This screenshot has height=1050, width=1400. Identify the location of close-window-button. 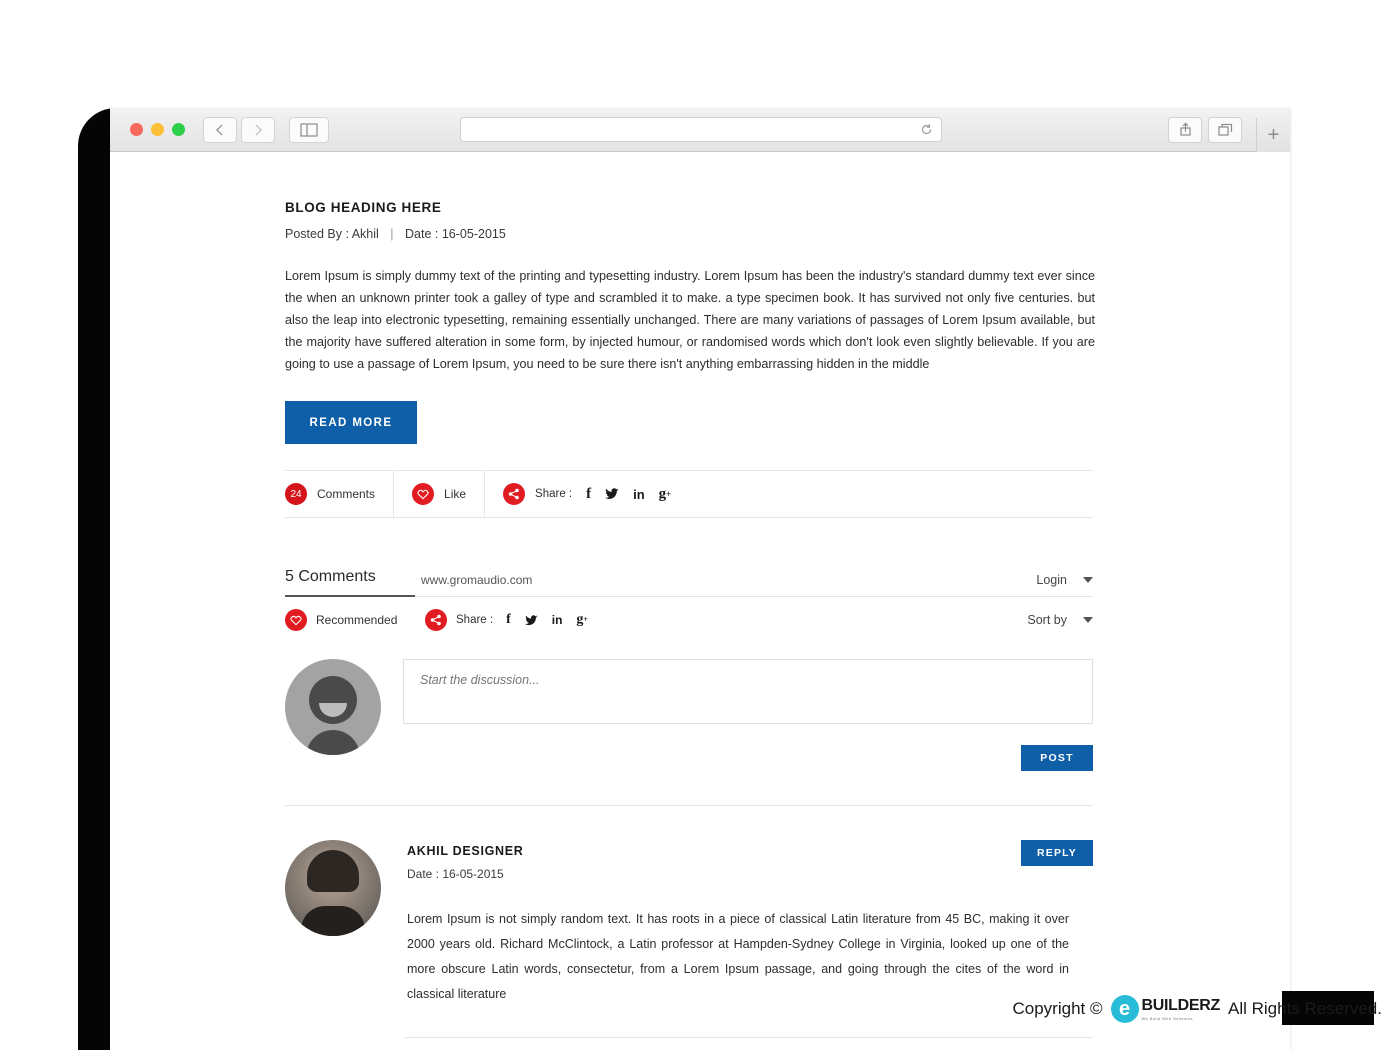
(136, 129).